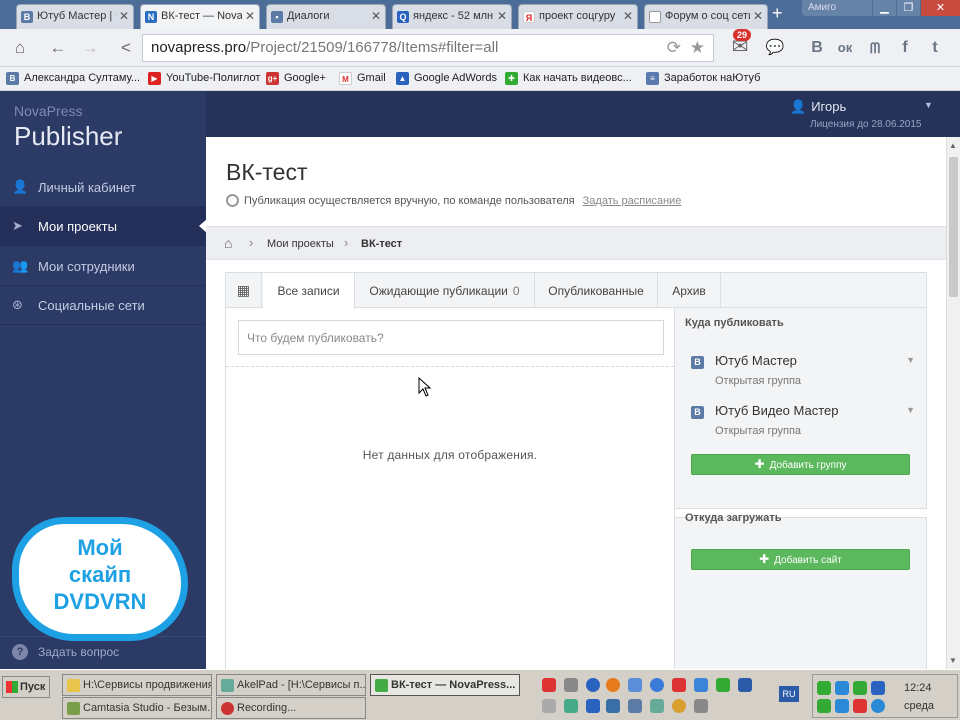 This screenshot has height=720, width=960. Describe the element at coordinates (935, 48) in the screenshot. I see `twitter-icon: t` at that location.